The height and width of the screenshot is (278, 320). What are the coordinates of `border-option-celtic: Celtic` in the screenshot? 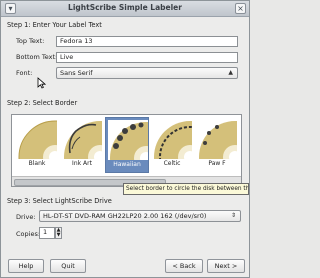 It's located at (172, 145).